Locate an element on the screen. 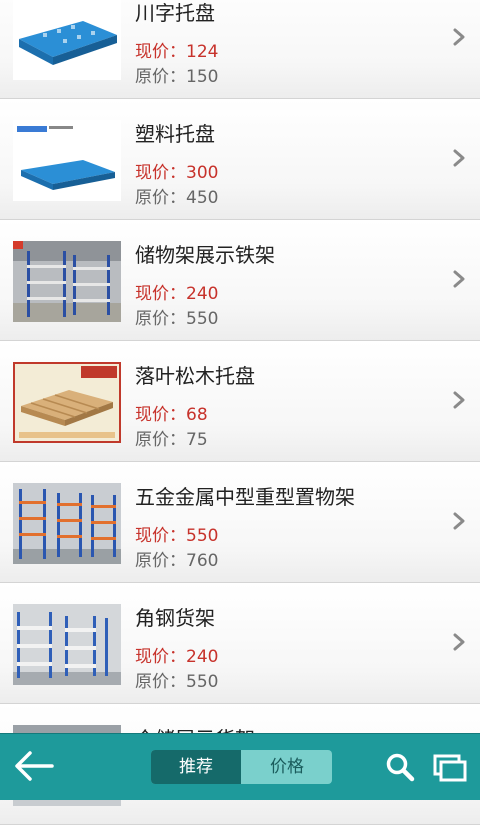  windows-icon is located at coordinates (450, 768).